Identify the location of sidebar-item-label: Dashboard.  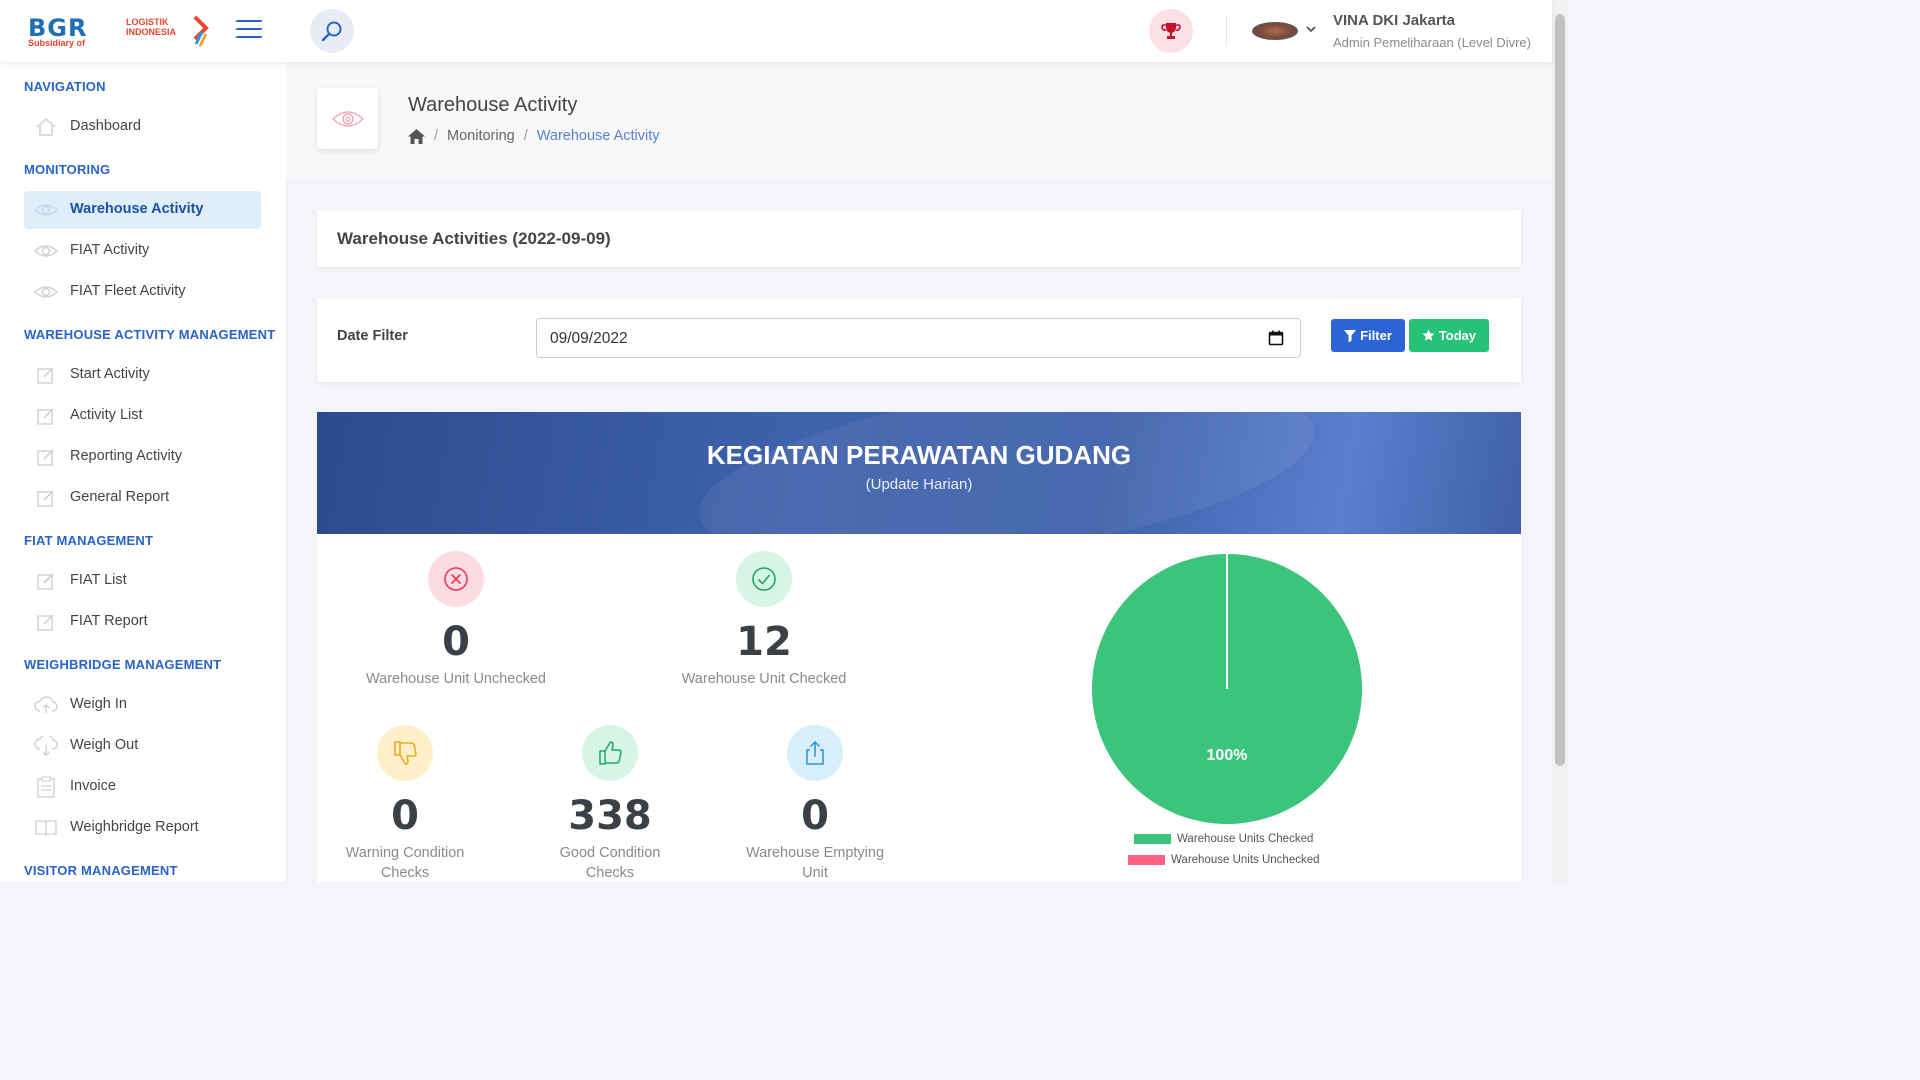
(105, 126).